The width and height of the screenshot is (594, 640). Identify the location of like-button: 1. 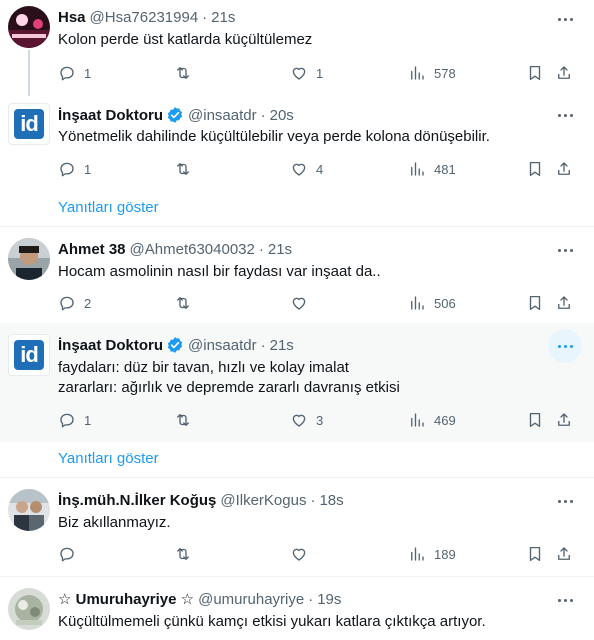
(306, 73).